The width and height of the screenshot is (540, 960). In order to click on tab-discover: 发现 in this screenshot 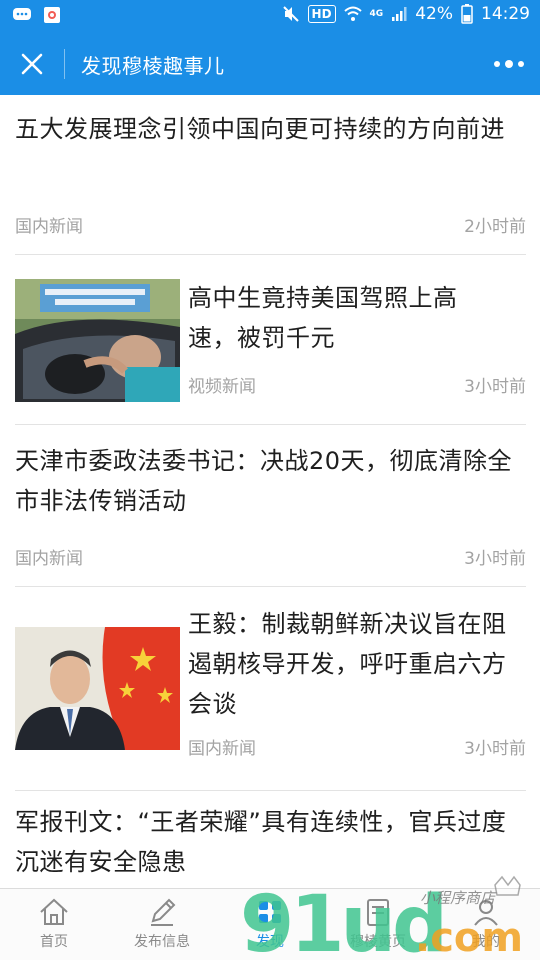, I will do `click(270, 923)`.